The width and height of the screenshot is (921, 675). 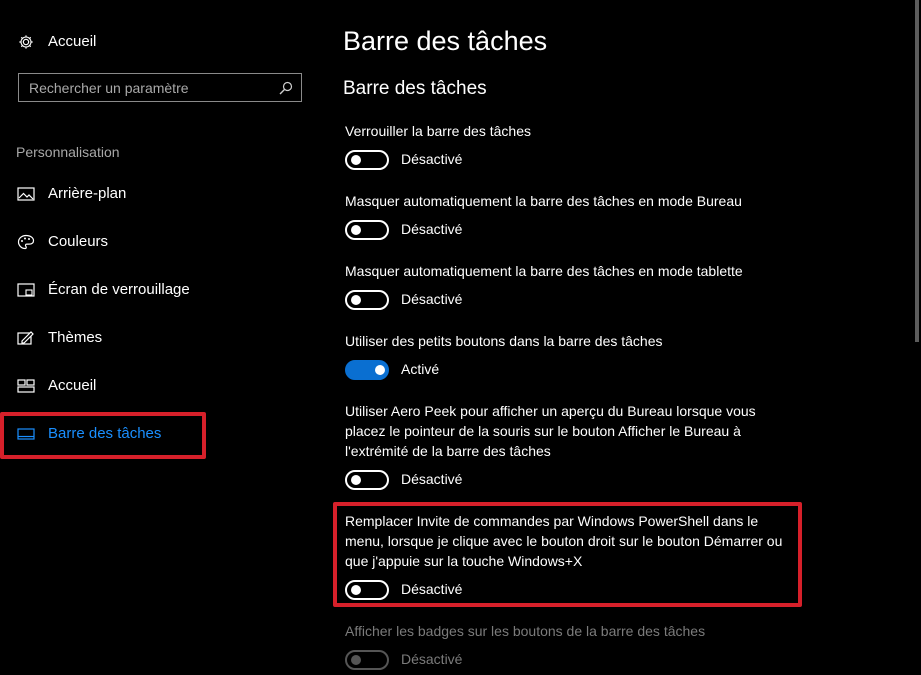 What do you see at coordinates (445, 41) in the screenshot?
I see `page-title: Barre des tâches` at bounding box center [445, 41].